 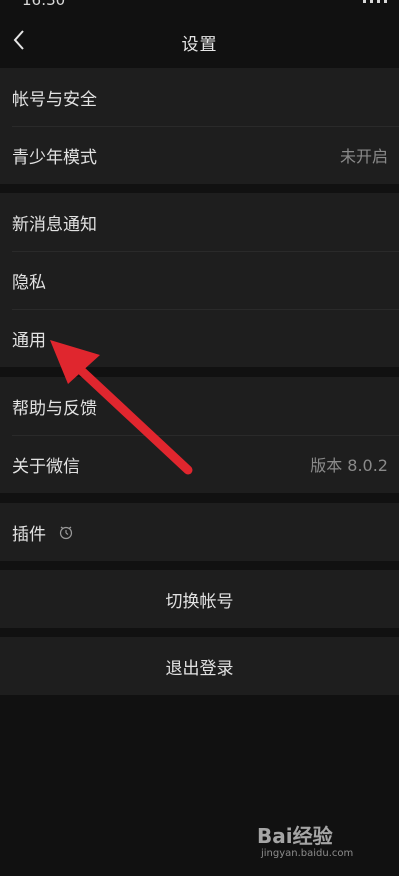 I want to click on settings-item-notifications: 新消息通知, so click(x=199, y=222).